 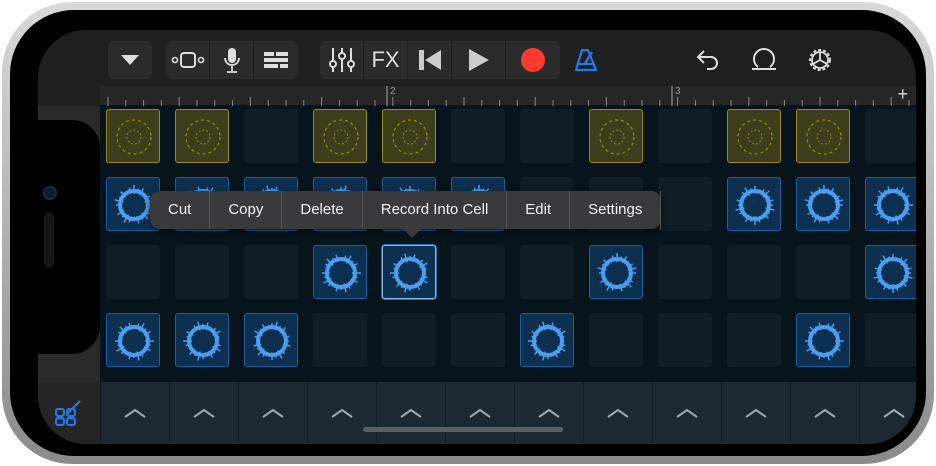 What do you see at coordinates (430, 60) in the screenshot?
I see `go-to-start-button` at bounding box center [430, 60].